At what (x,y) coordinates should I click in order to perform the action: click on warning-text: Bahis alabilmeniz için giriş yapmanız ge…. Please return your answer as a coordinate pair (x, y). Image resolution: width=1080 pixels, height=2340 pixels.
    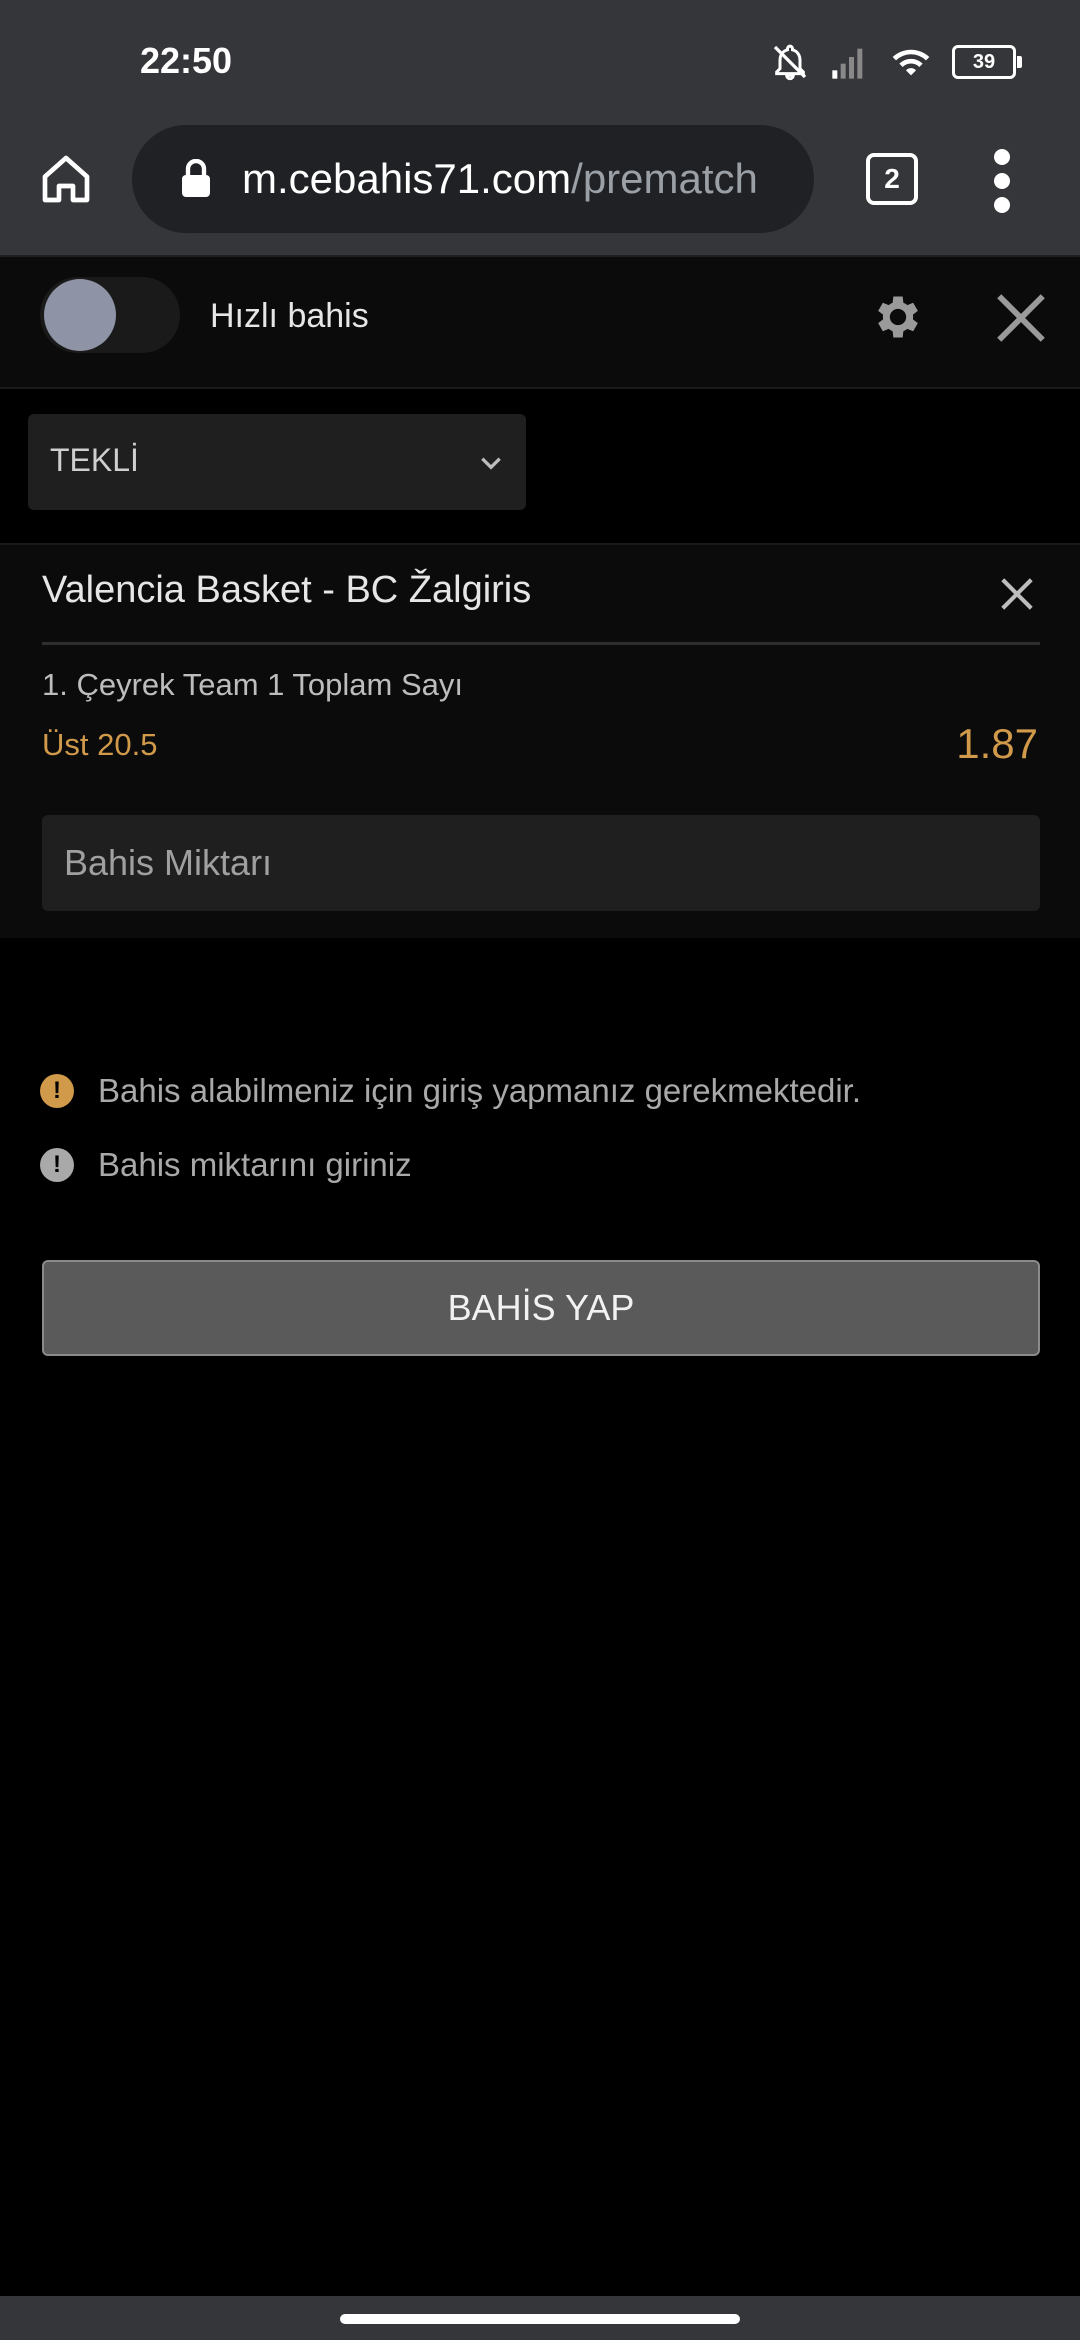
    Looking at the image, I should click on (479, 1090).